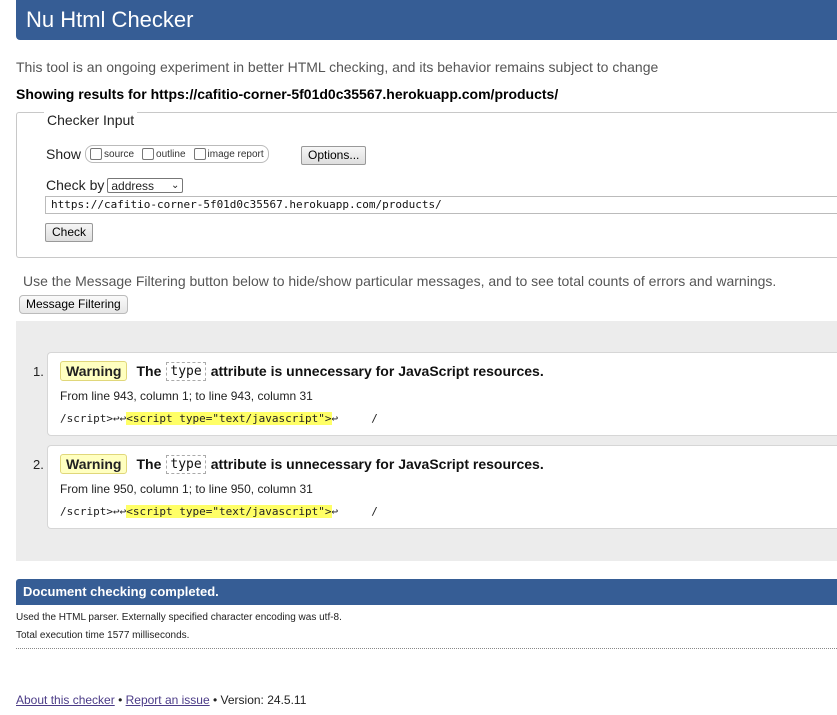  Describe the element at coordinates (38, 371) in the screenshot. I see `message-number: 1.` at that location.